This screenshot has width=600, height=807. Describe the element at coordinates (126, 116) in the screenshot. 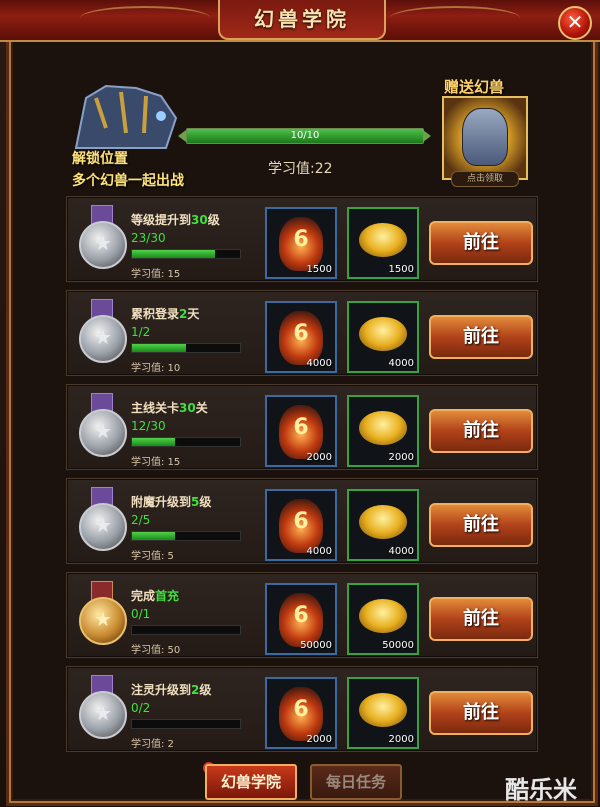

I see `beast-image` at that location.